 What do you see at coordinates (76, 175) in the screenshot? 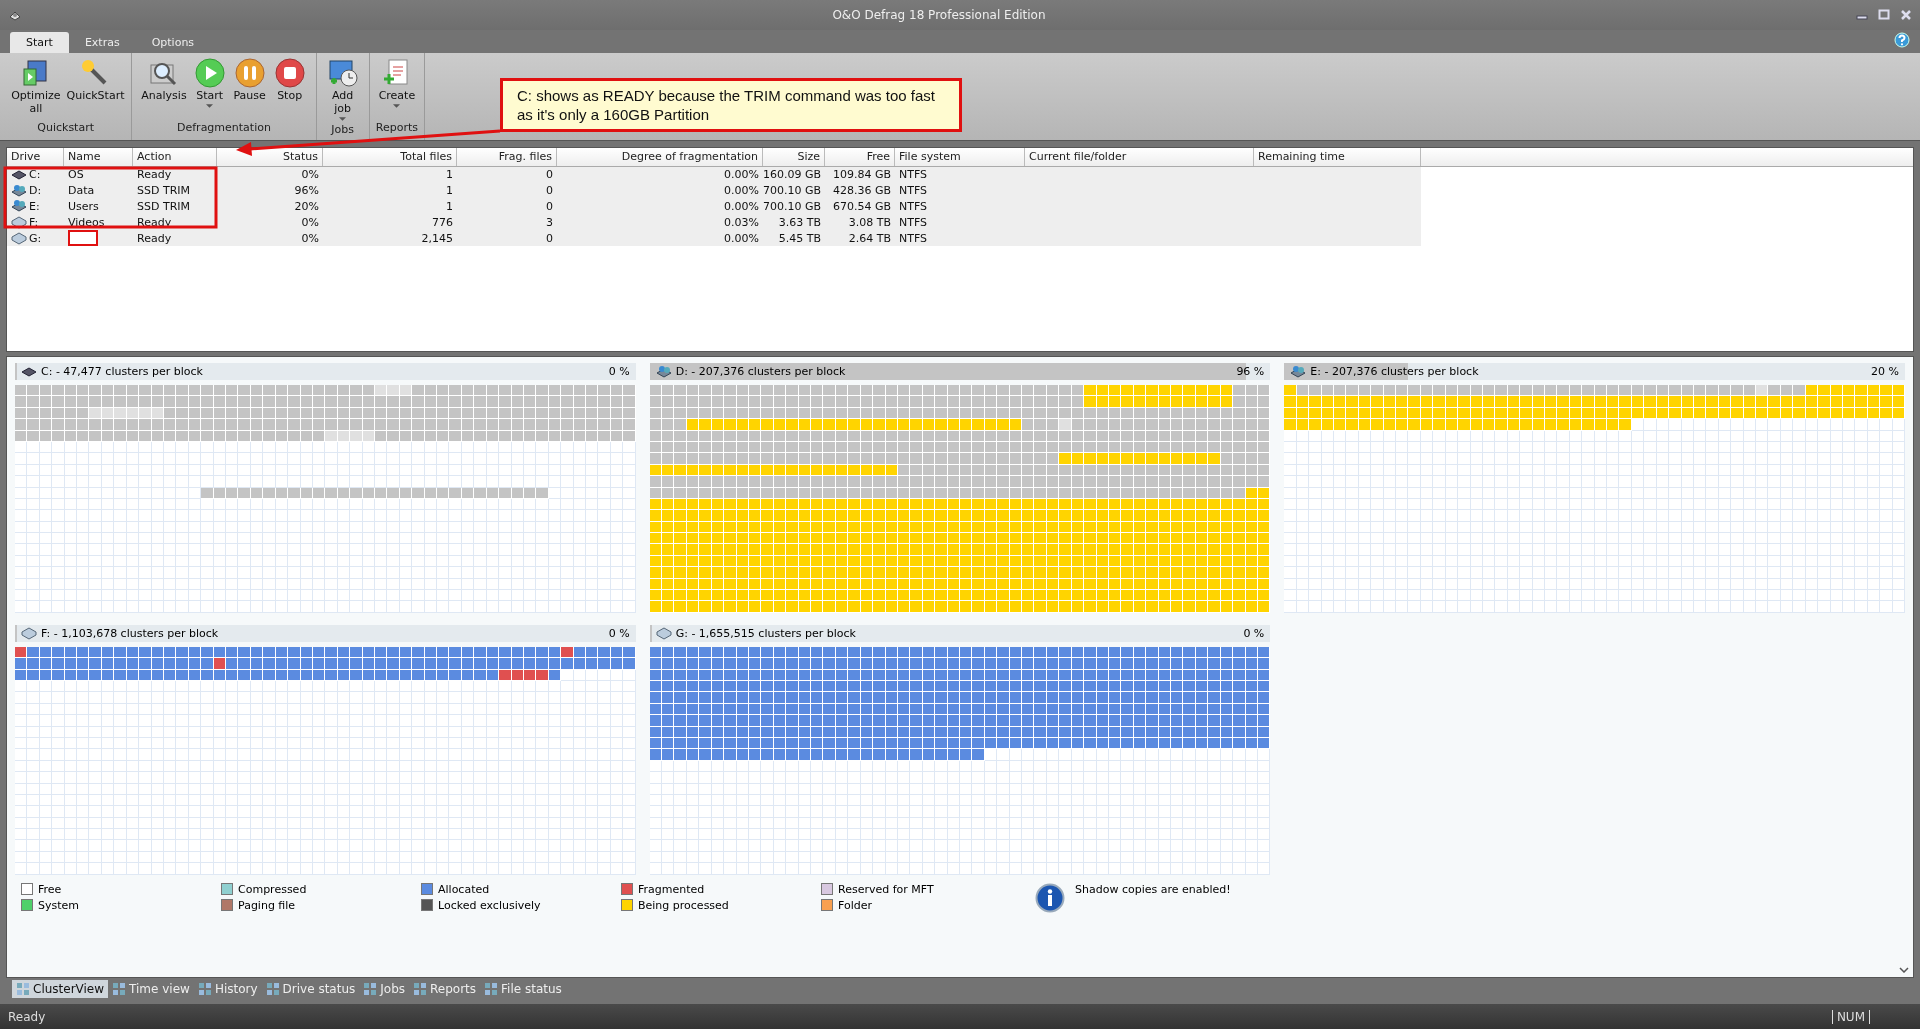
I see `table-cell: OS` at bounding box center [76, 175].